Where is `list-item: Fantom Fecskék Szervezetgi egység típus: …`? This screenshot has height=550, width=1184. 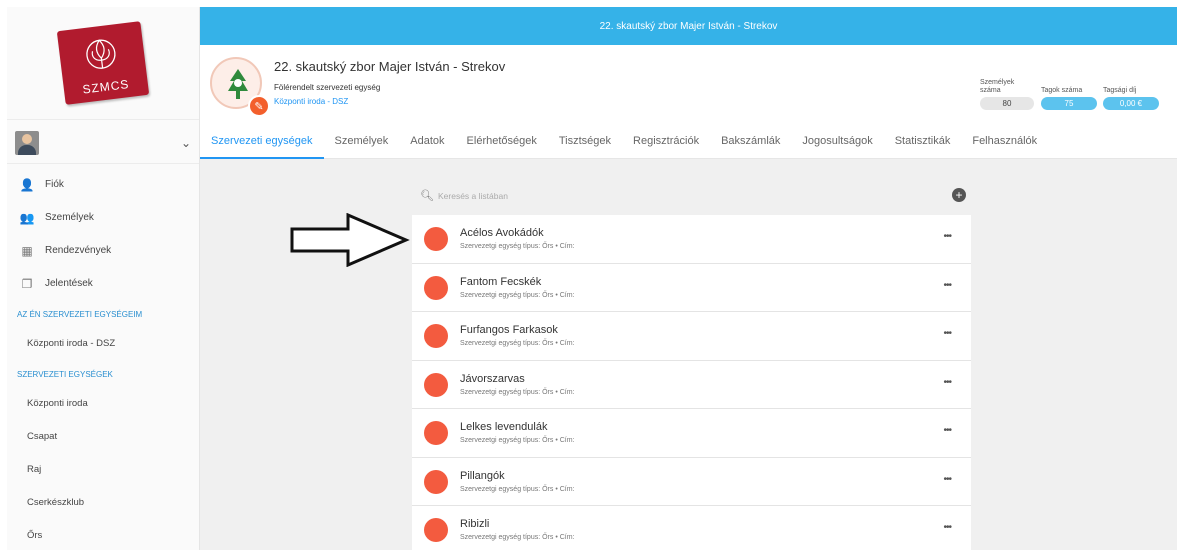
list-item: Fantom Fecskék Szervezetgi egység típus: … is located at coordinates (691, 287).